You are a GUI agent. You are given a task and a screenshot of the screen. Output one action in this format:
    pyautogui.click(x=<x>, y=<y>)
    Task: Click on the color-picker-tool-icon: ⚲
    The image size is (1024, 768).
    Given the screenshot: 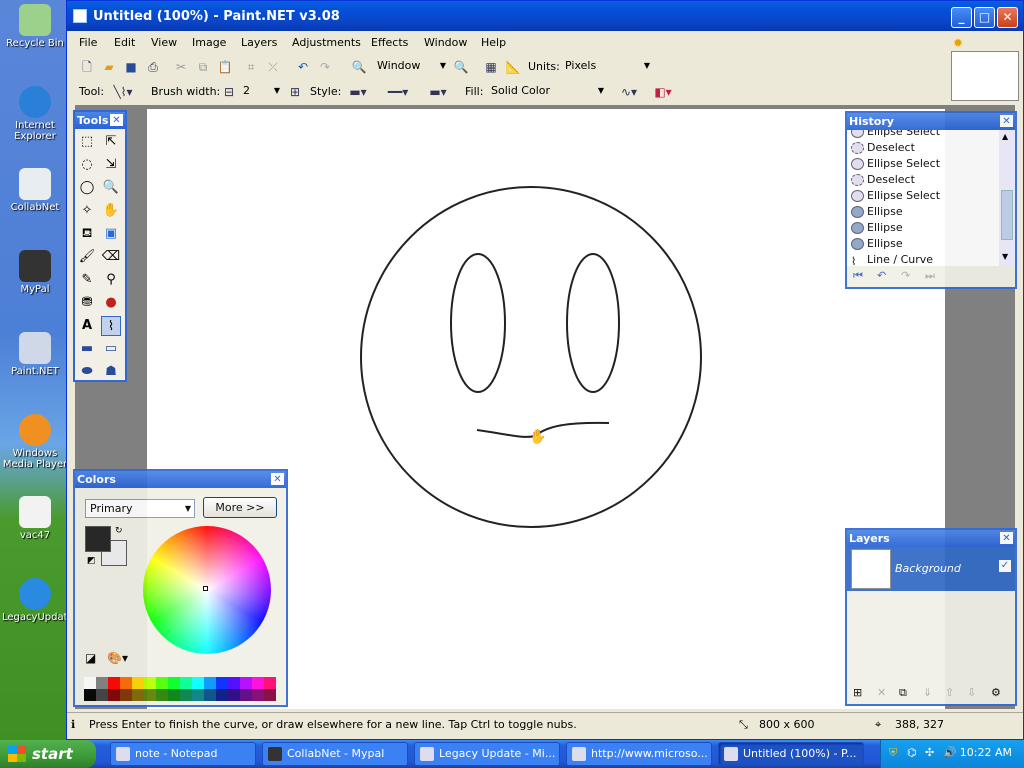 What is the action you would take?
    pyautogui.click(x=111, y=280)
    